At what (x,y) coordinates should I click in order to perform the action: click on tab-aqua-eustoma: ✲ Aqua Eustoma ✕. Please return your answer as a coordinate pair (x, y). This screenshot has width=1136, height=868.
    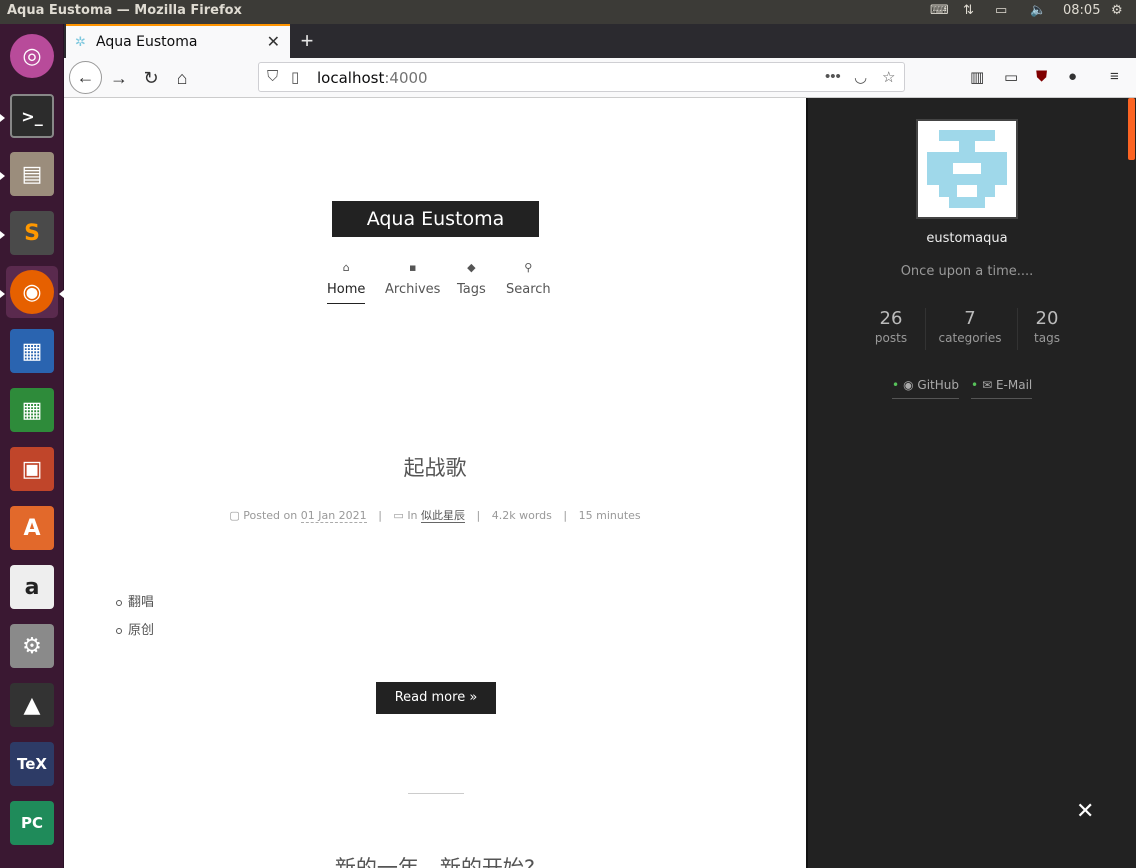
    Looking at the image, I should click on (178, 41).